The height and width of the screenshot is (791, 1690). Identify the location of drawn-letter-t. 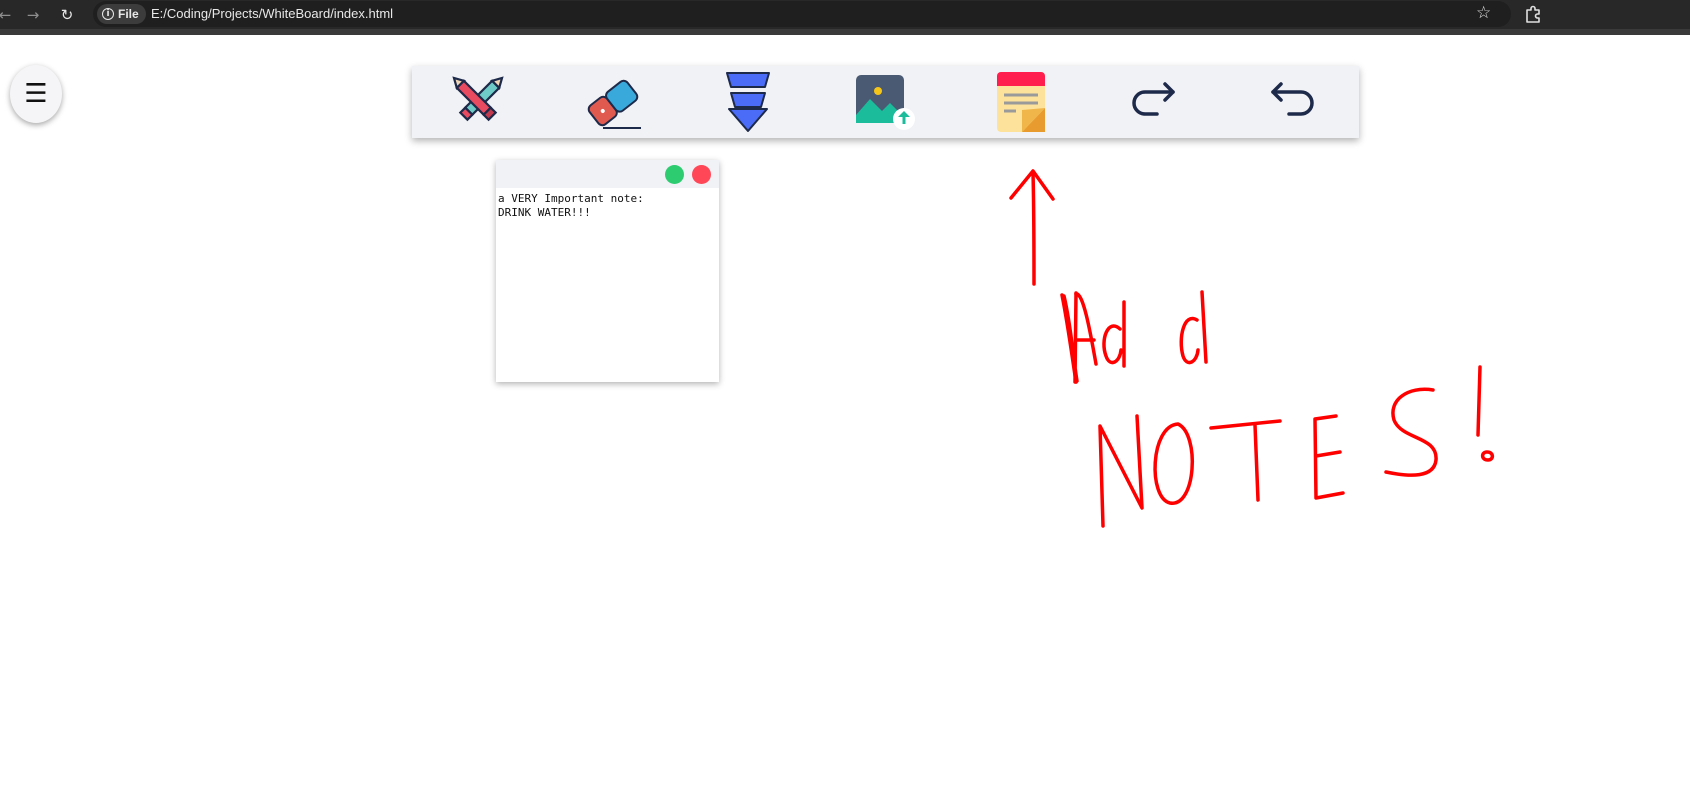
(1245, 460).